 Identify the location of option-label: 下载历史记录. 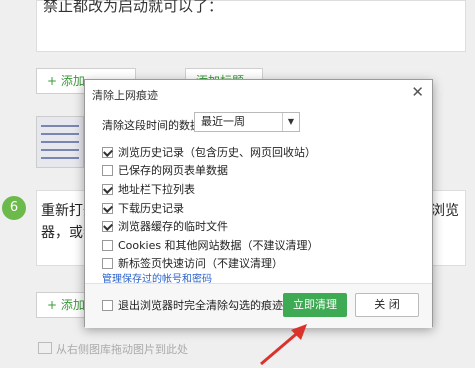
(151, 208).